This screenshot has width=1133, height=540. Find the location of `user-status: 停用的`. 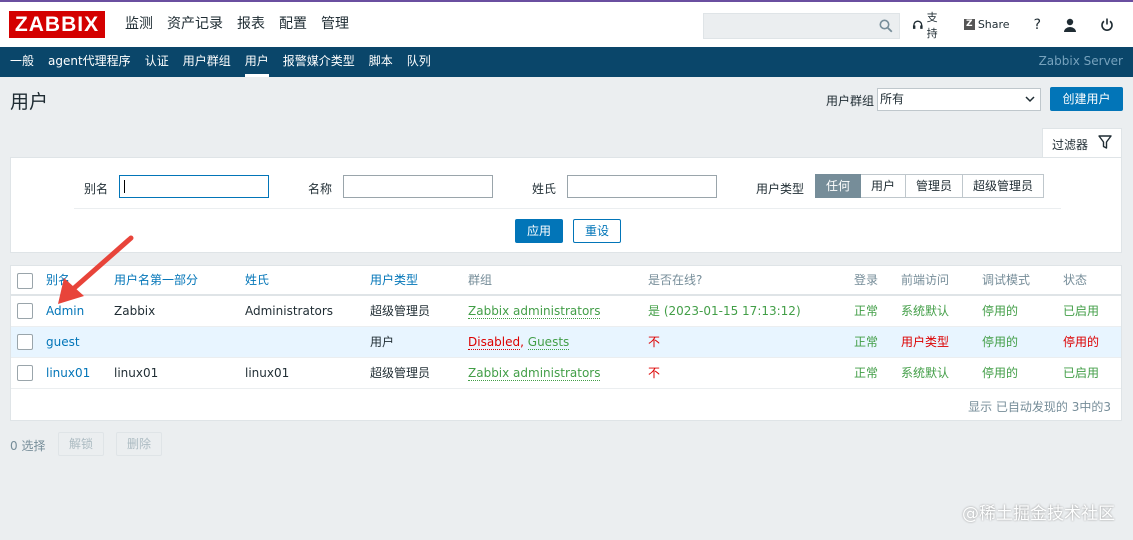

user-status: 停用的 is located at coordinates (1081, 342).